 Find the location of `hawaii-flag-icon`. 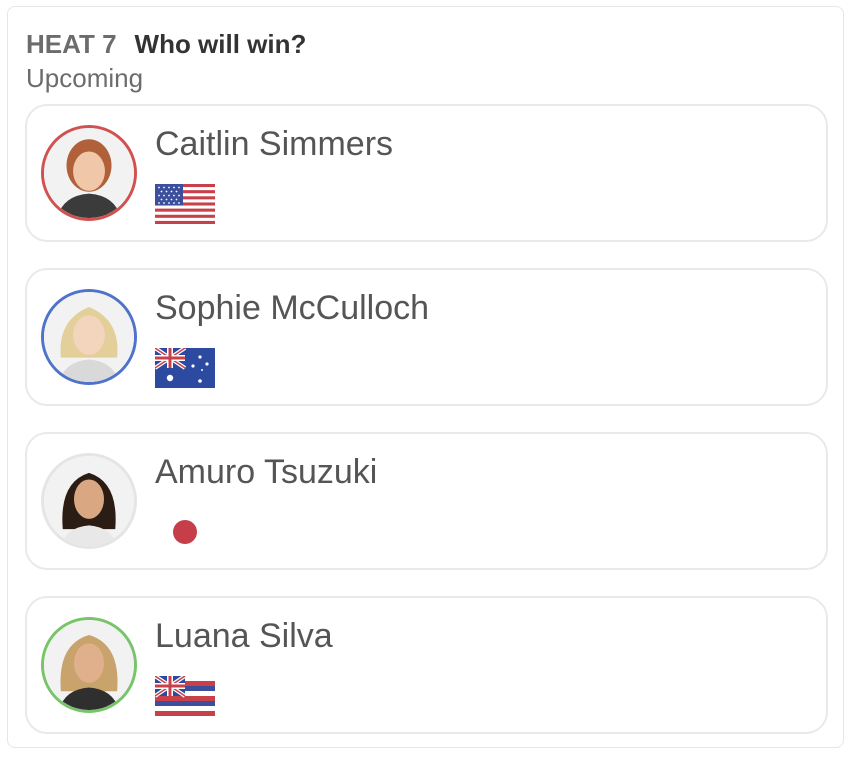

hawaii-flag-icon is located at coordinates (185, 696).